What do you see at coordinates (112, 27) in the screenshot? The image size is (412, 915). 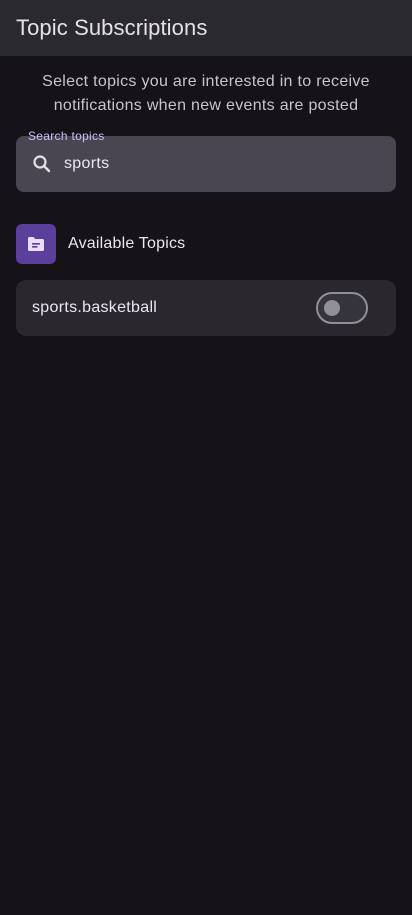 I see `page-title: Topic Subscriptions` at bounding box center [112, 27].